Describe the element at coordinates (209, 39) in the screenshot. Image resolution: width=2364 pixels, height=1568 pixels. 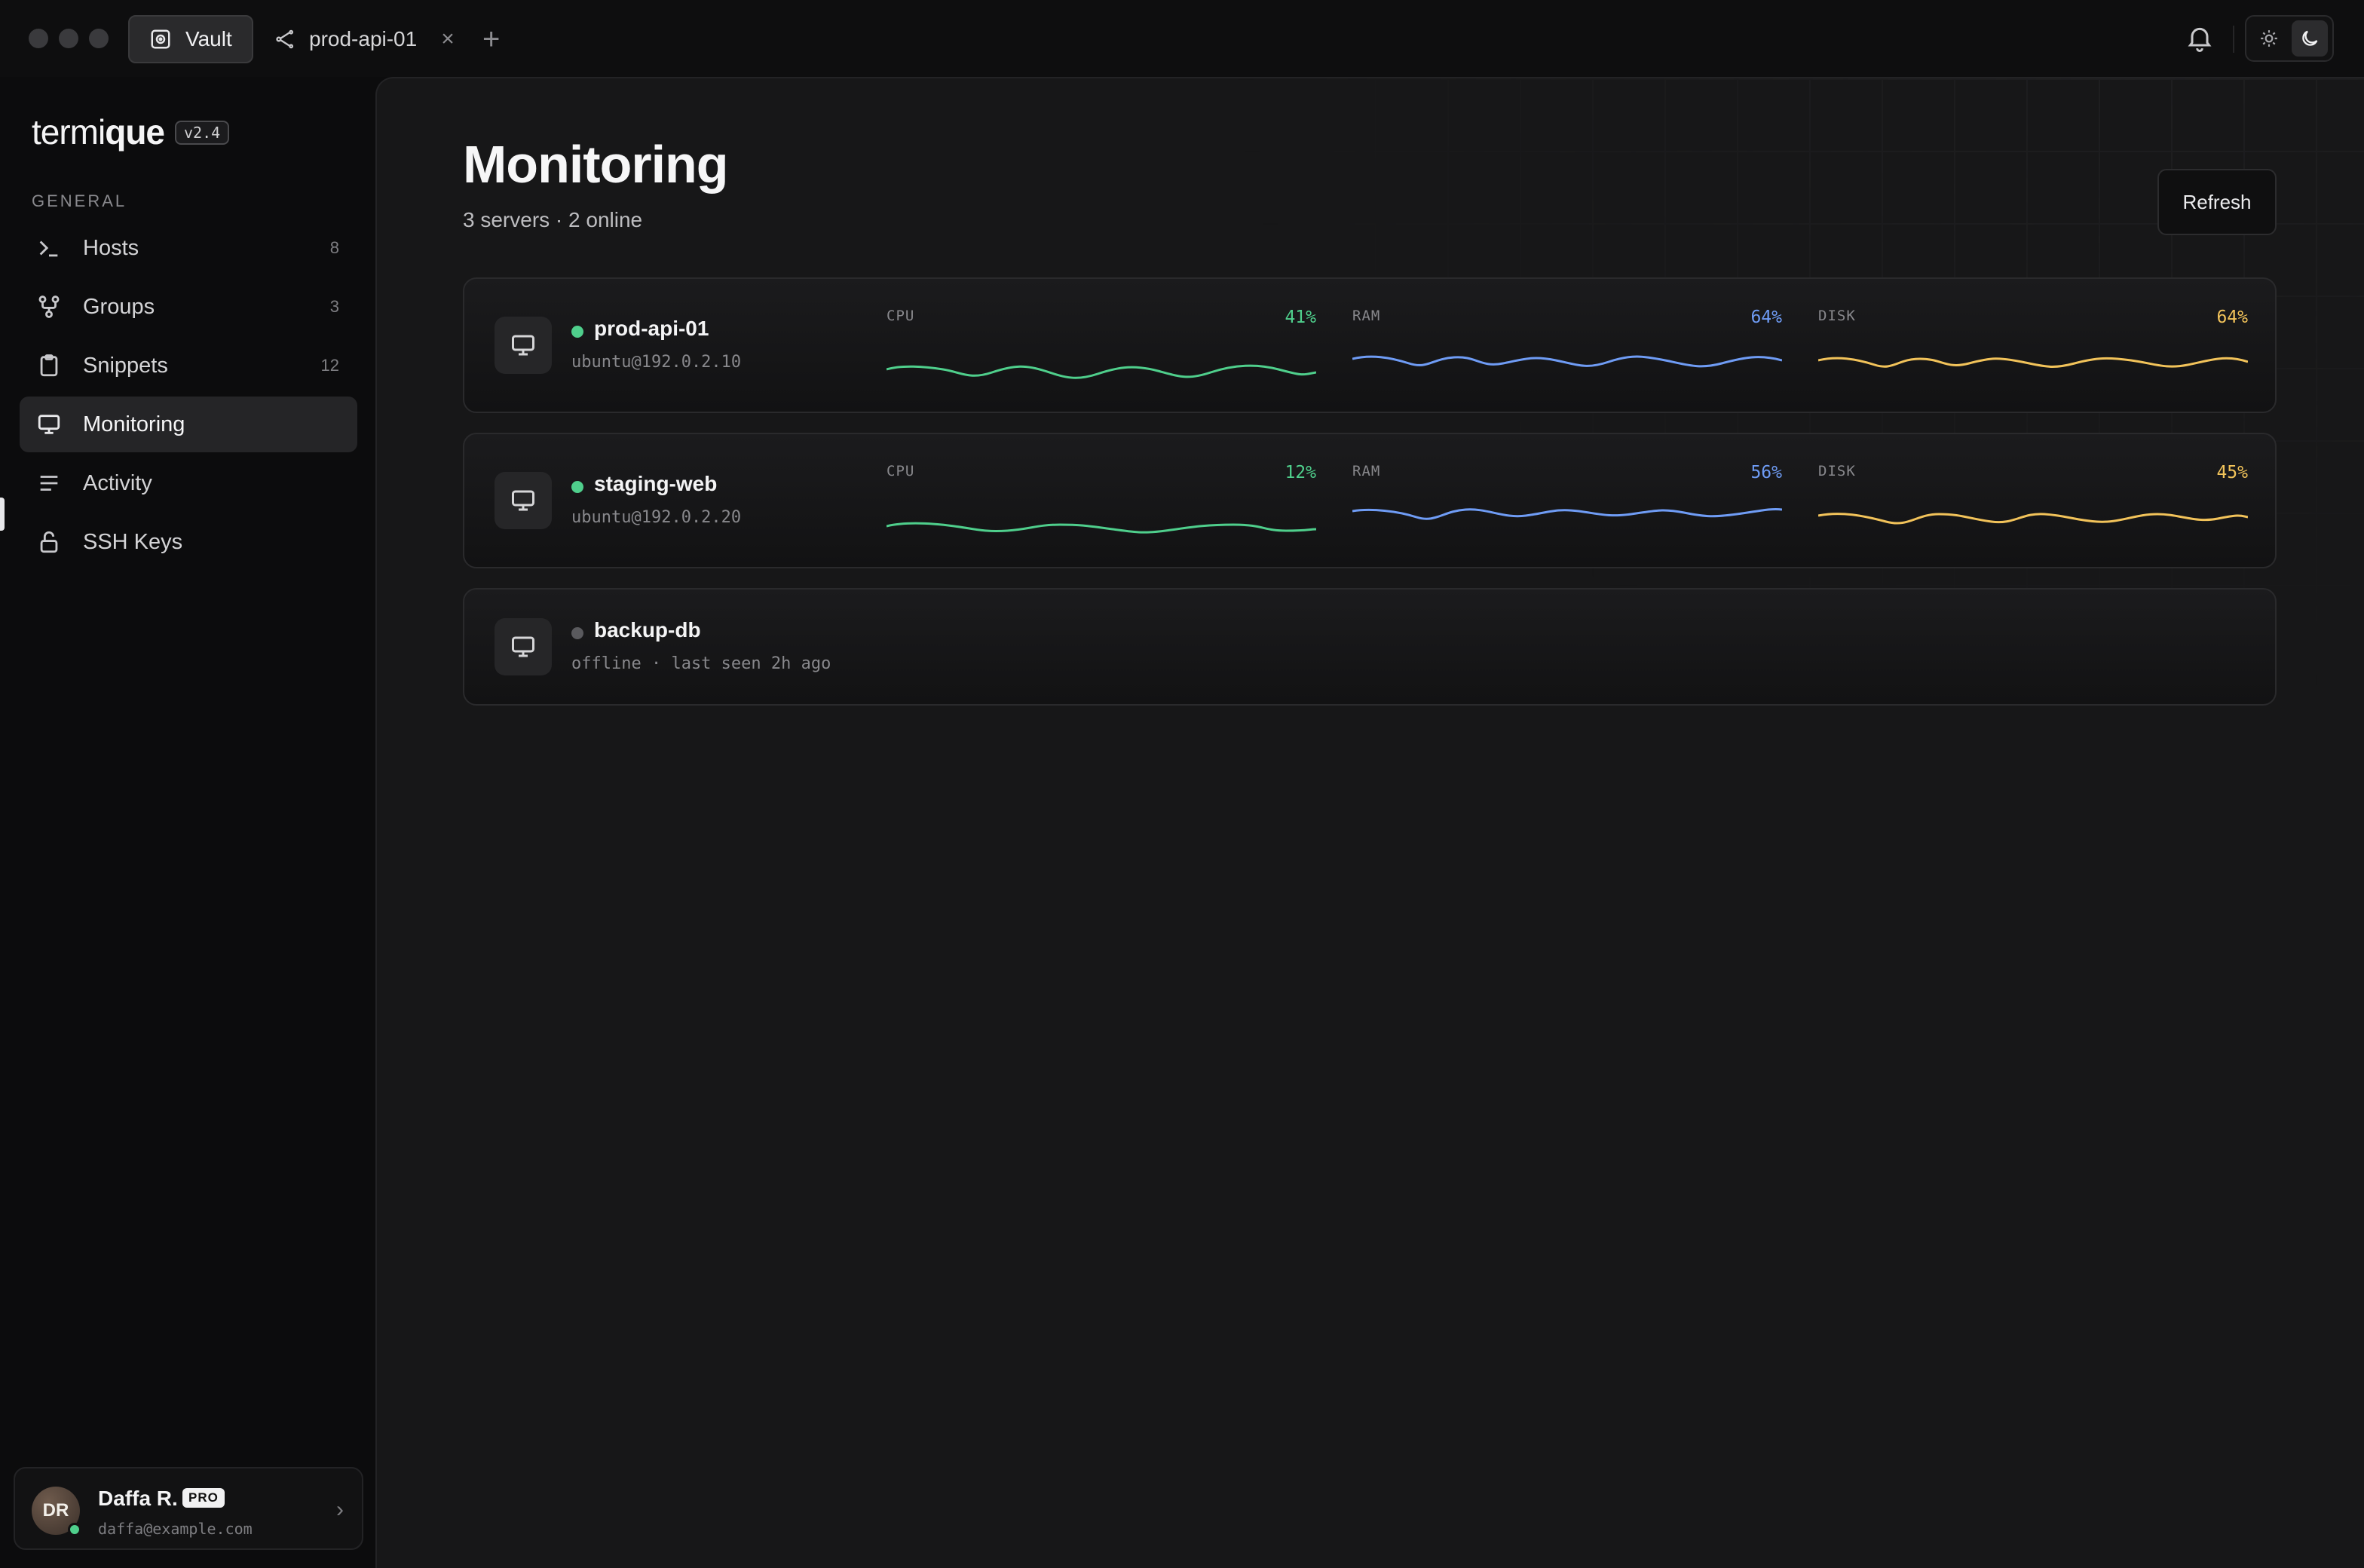
I see `tab-label: Vault` at that location.